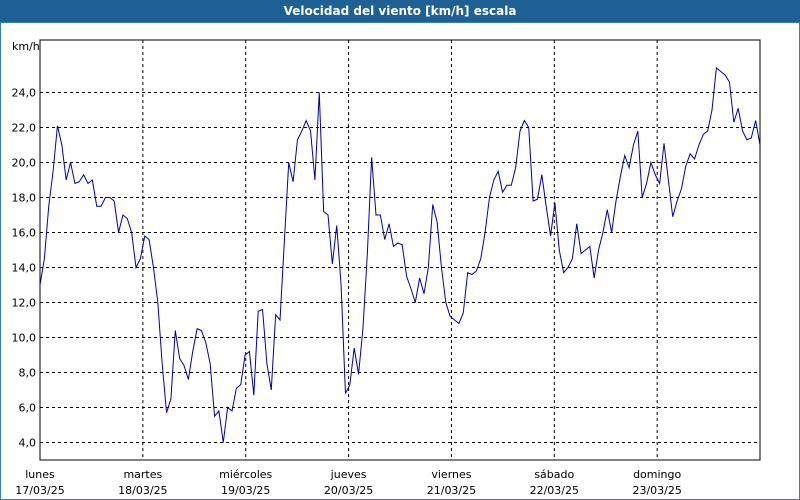  Describe the element at coordinates (39, 490) in the screenshot. I see `x-tick-date-label: 17/03/25` at that location.